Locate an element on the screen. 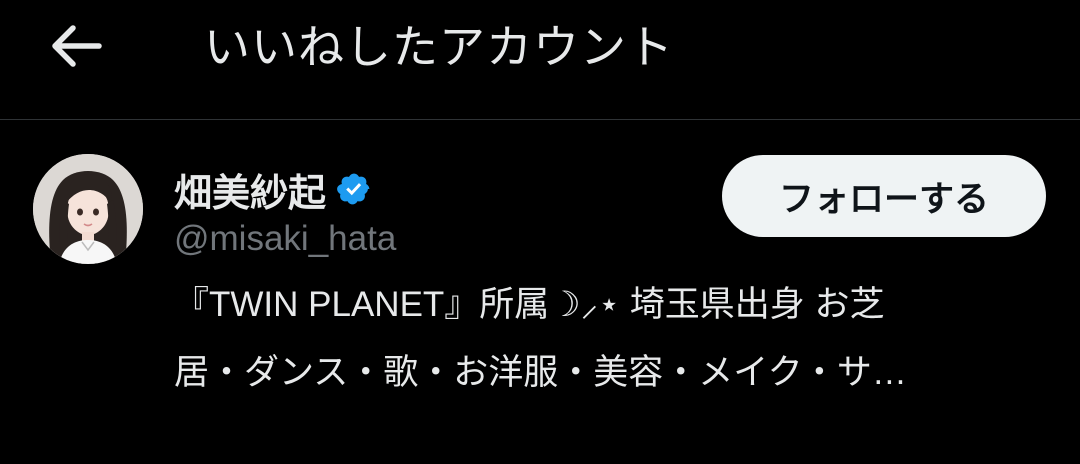  arrow-left-icon is located at coordinates (77, 46).